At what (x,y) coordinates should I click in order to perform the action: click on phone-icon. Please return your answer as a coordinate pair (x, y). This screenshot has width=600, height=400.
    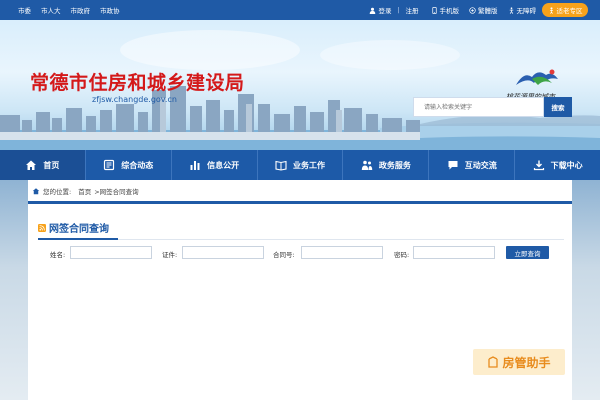
    Looking at the image, I should click on (434, 10).